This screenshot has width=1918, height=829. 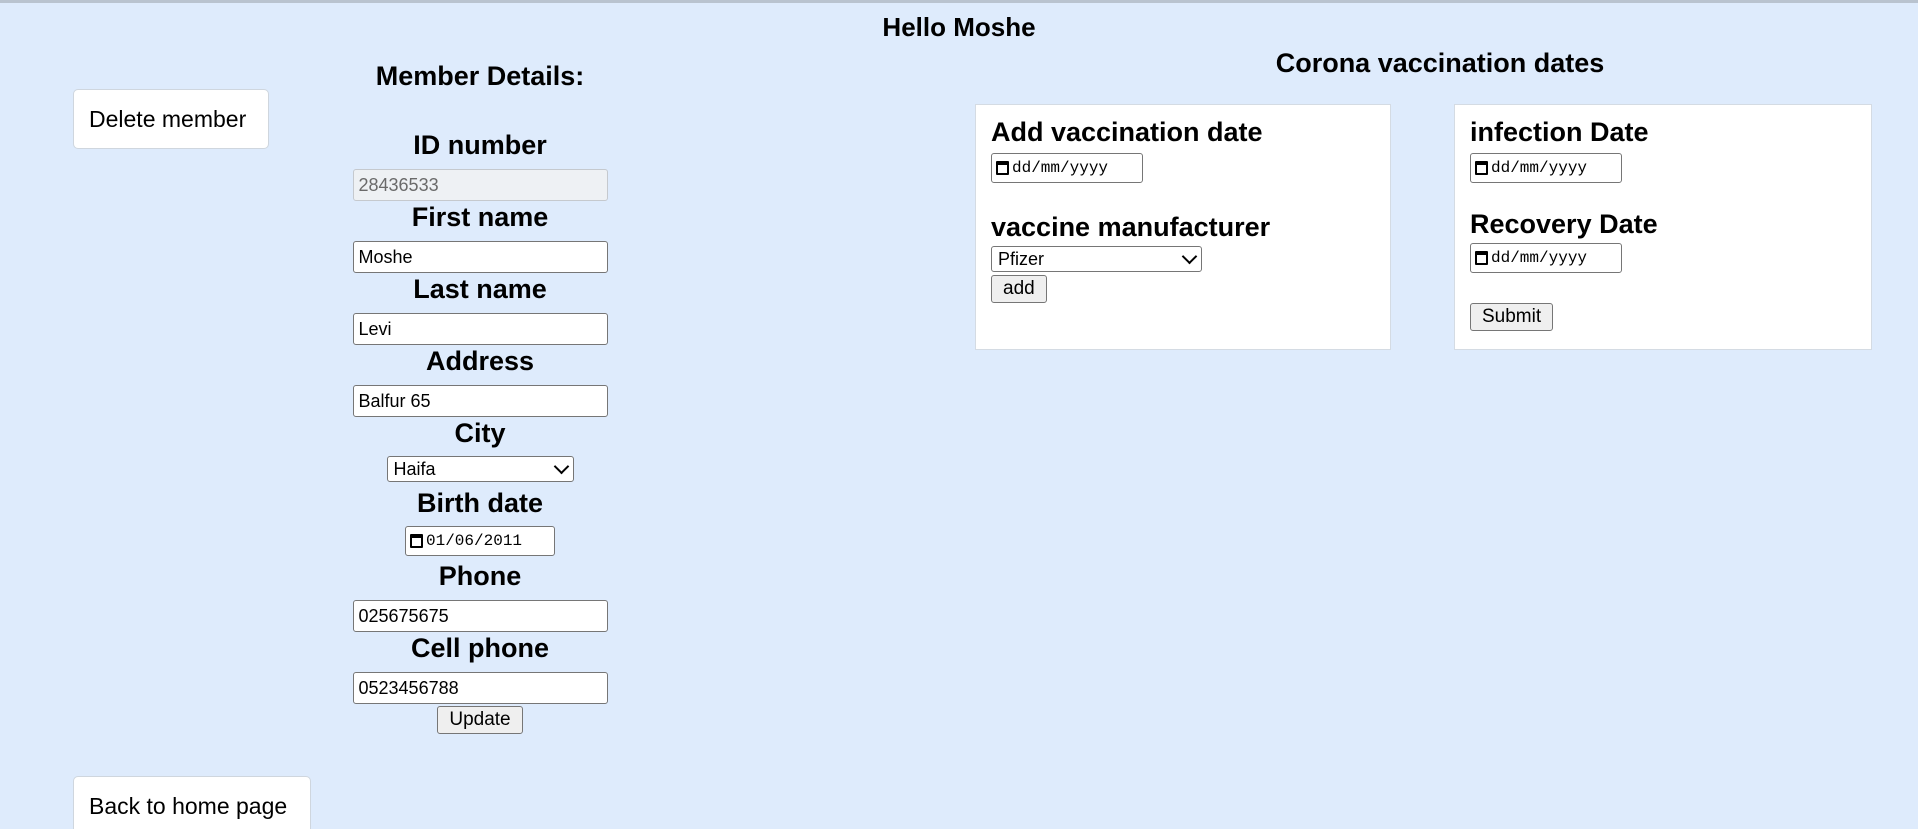 I want to click on top-divider, so click(x=959, y=1).